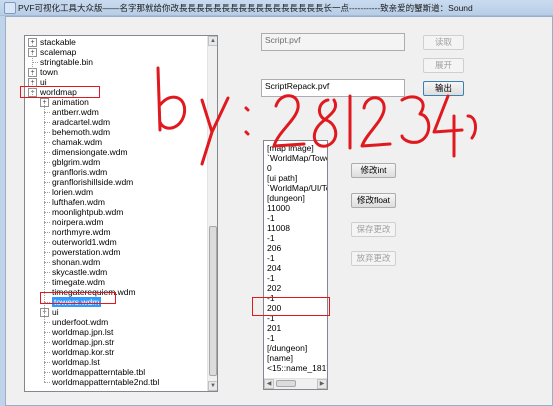 The image size is (553, 406). Describe the element at coordinates (82, 332) in the screenshot. I see `tree-item: worldmap.jpn.lst` at that location.